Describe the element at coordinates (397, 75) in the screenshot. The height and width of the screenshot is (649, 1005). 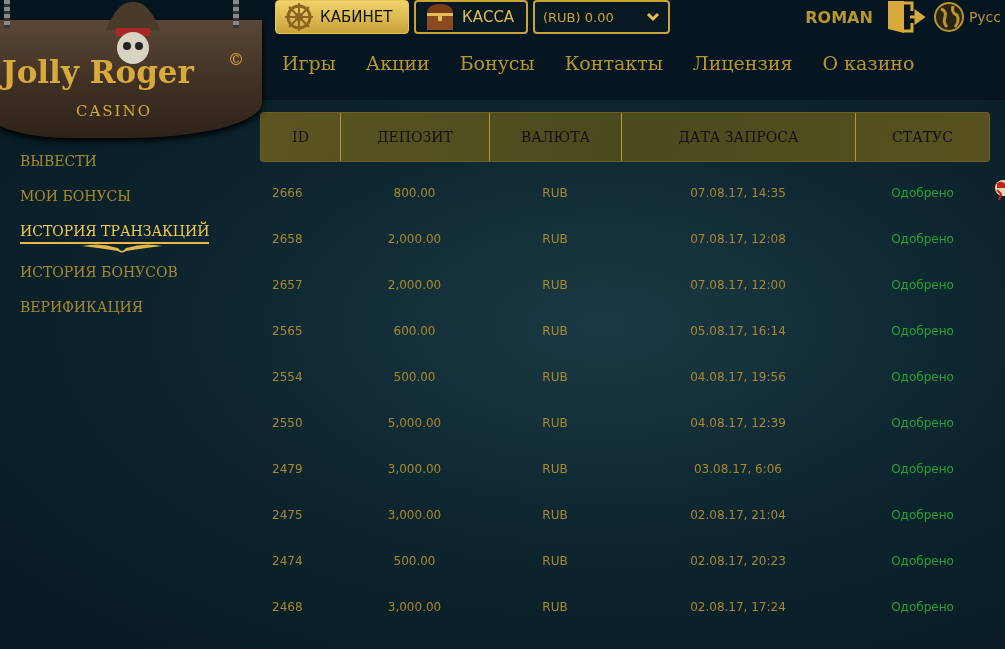
I see `nav-link: Акции` at that location.